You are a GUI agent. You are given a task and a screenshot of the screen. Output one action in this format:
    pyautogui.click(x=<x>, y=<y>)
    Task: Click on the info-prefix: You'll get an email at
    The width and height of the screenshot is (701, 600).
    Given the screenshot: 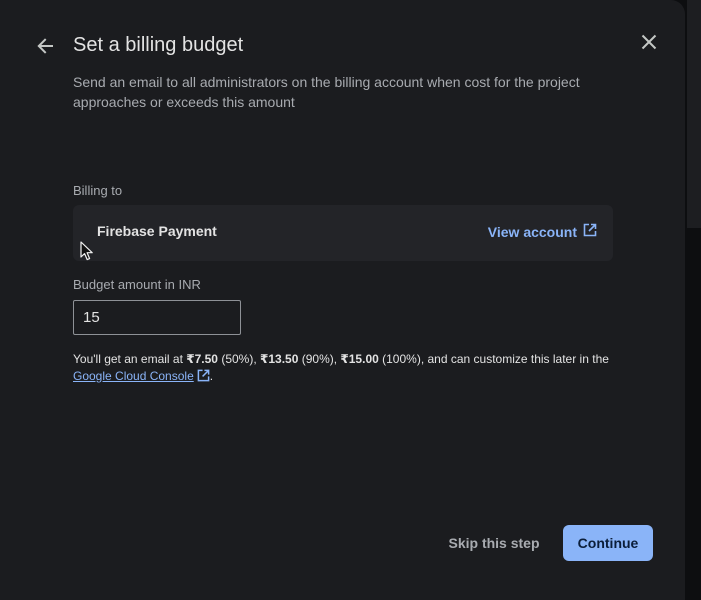 What is the action you would take?
    pyautogui.click(x=130, y=359)
    